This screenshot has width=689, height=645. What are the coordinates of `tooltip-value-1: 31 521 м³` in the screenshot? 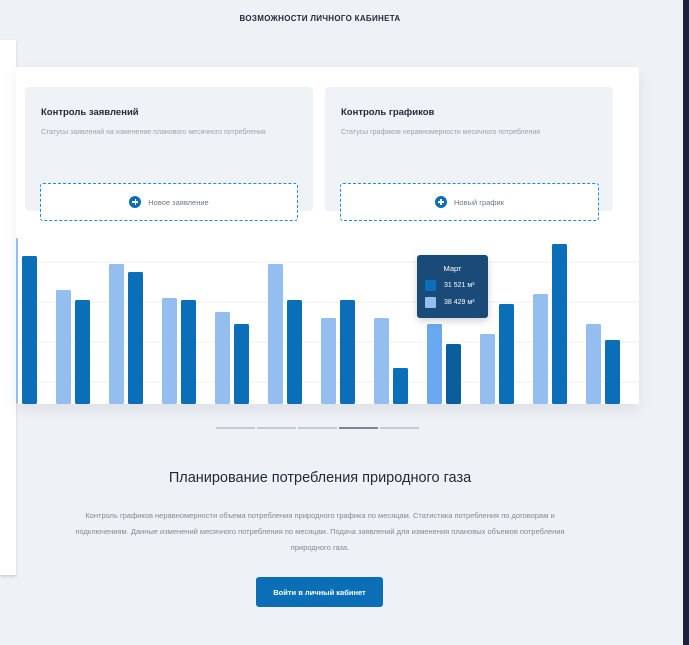 It's located at (459, 285).